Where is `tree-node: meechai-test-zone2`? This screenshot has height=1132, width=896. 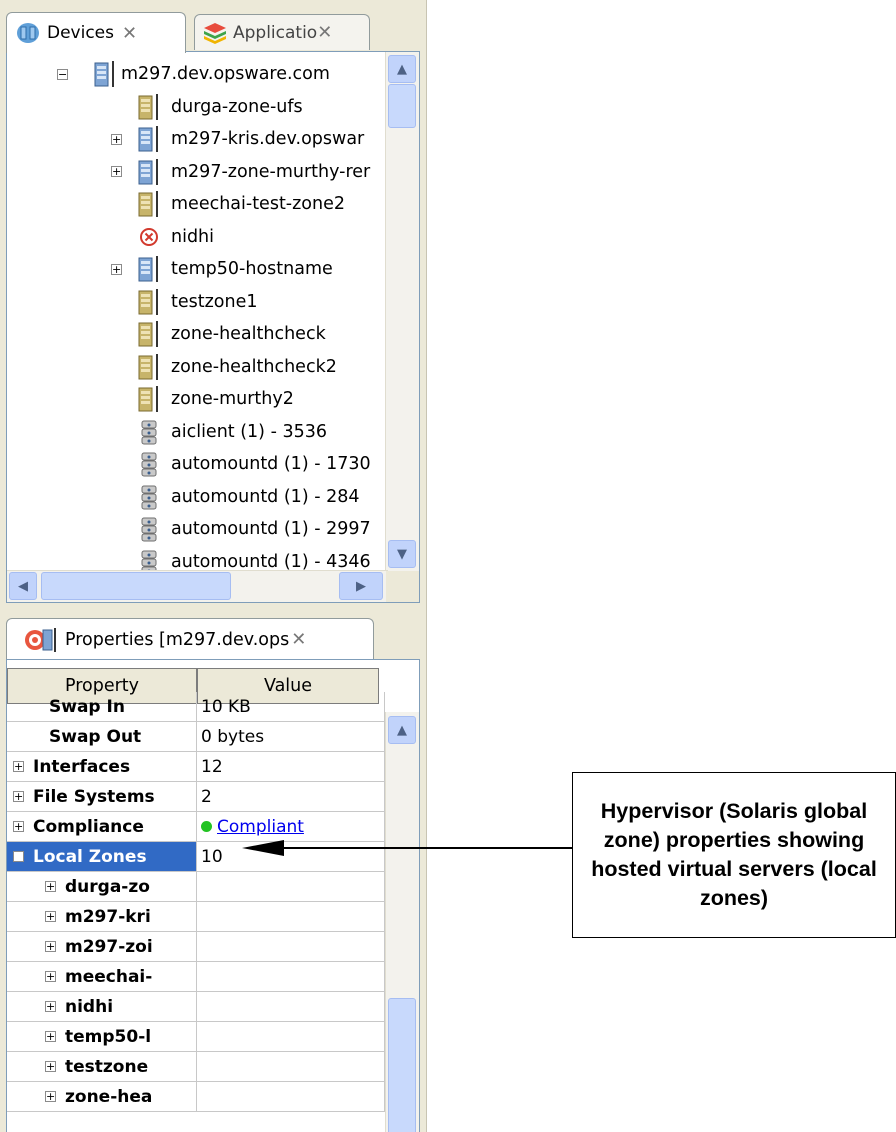
tree-node: meechai-test-zone2 is located at coordinates (196, 204).